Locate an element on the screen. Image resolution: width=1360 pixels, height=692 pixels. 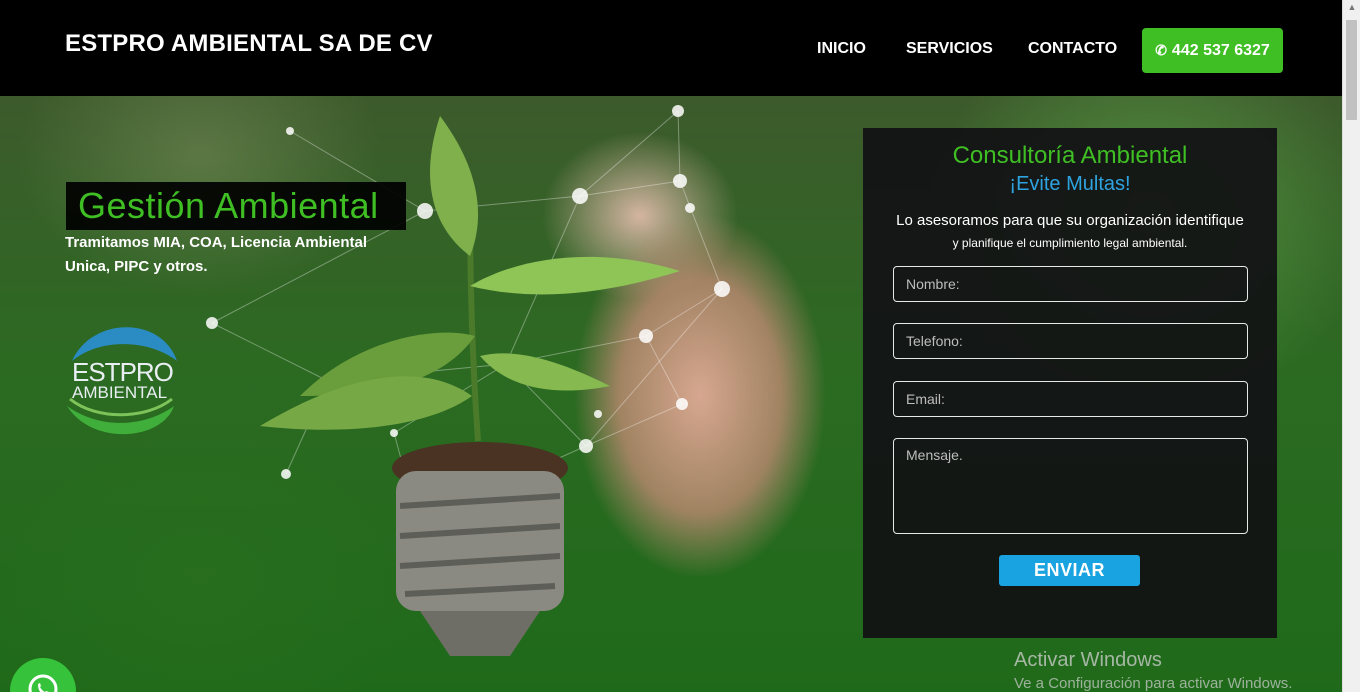
nav-servicios: SERVICIOS is located at coordinates (949, 49).